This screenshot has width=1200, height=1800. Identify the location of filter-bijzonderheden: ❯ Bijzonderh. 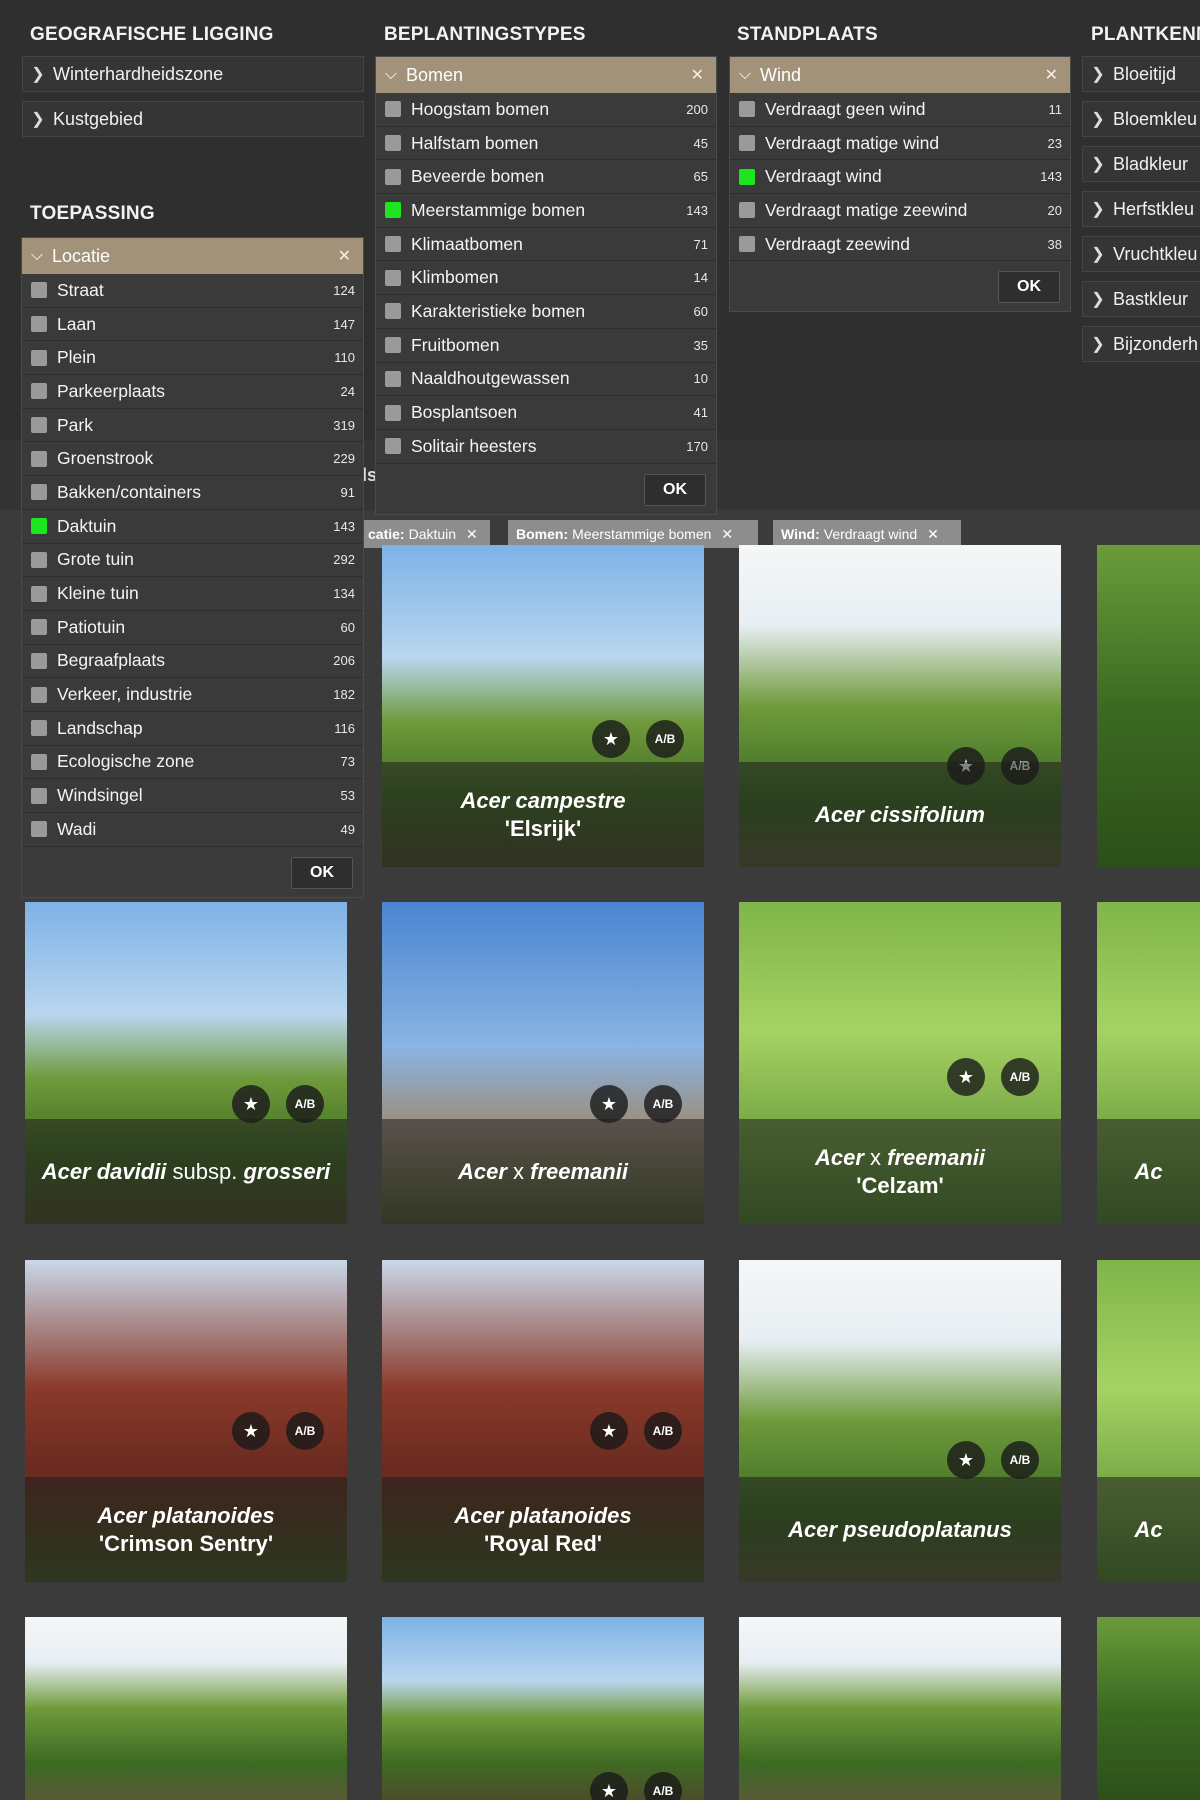
(1141, 344).